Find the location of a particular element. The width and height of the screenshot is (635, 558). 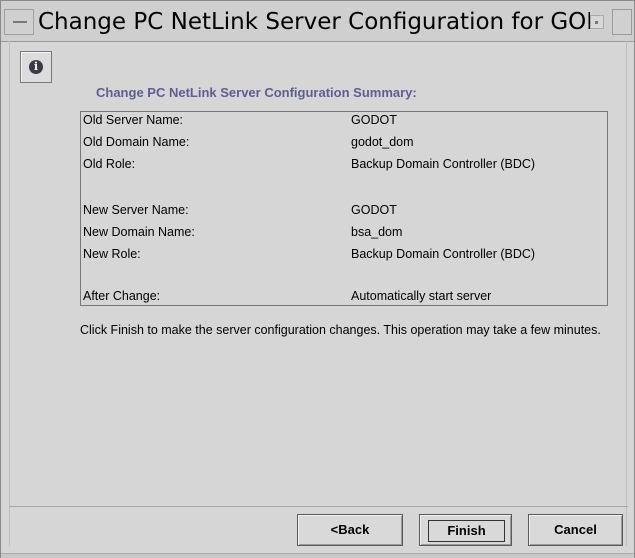

summary-value: godot_dom is located at coordinates (382, 142).